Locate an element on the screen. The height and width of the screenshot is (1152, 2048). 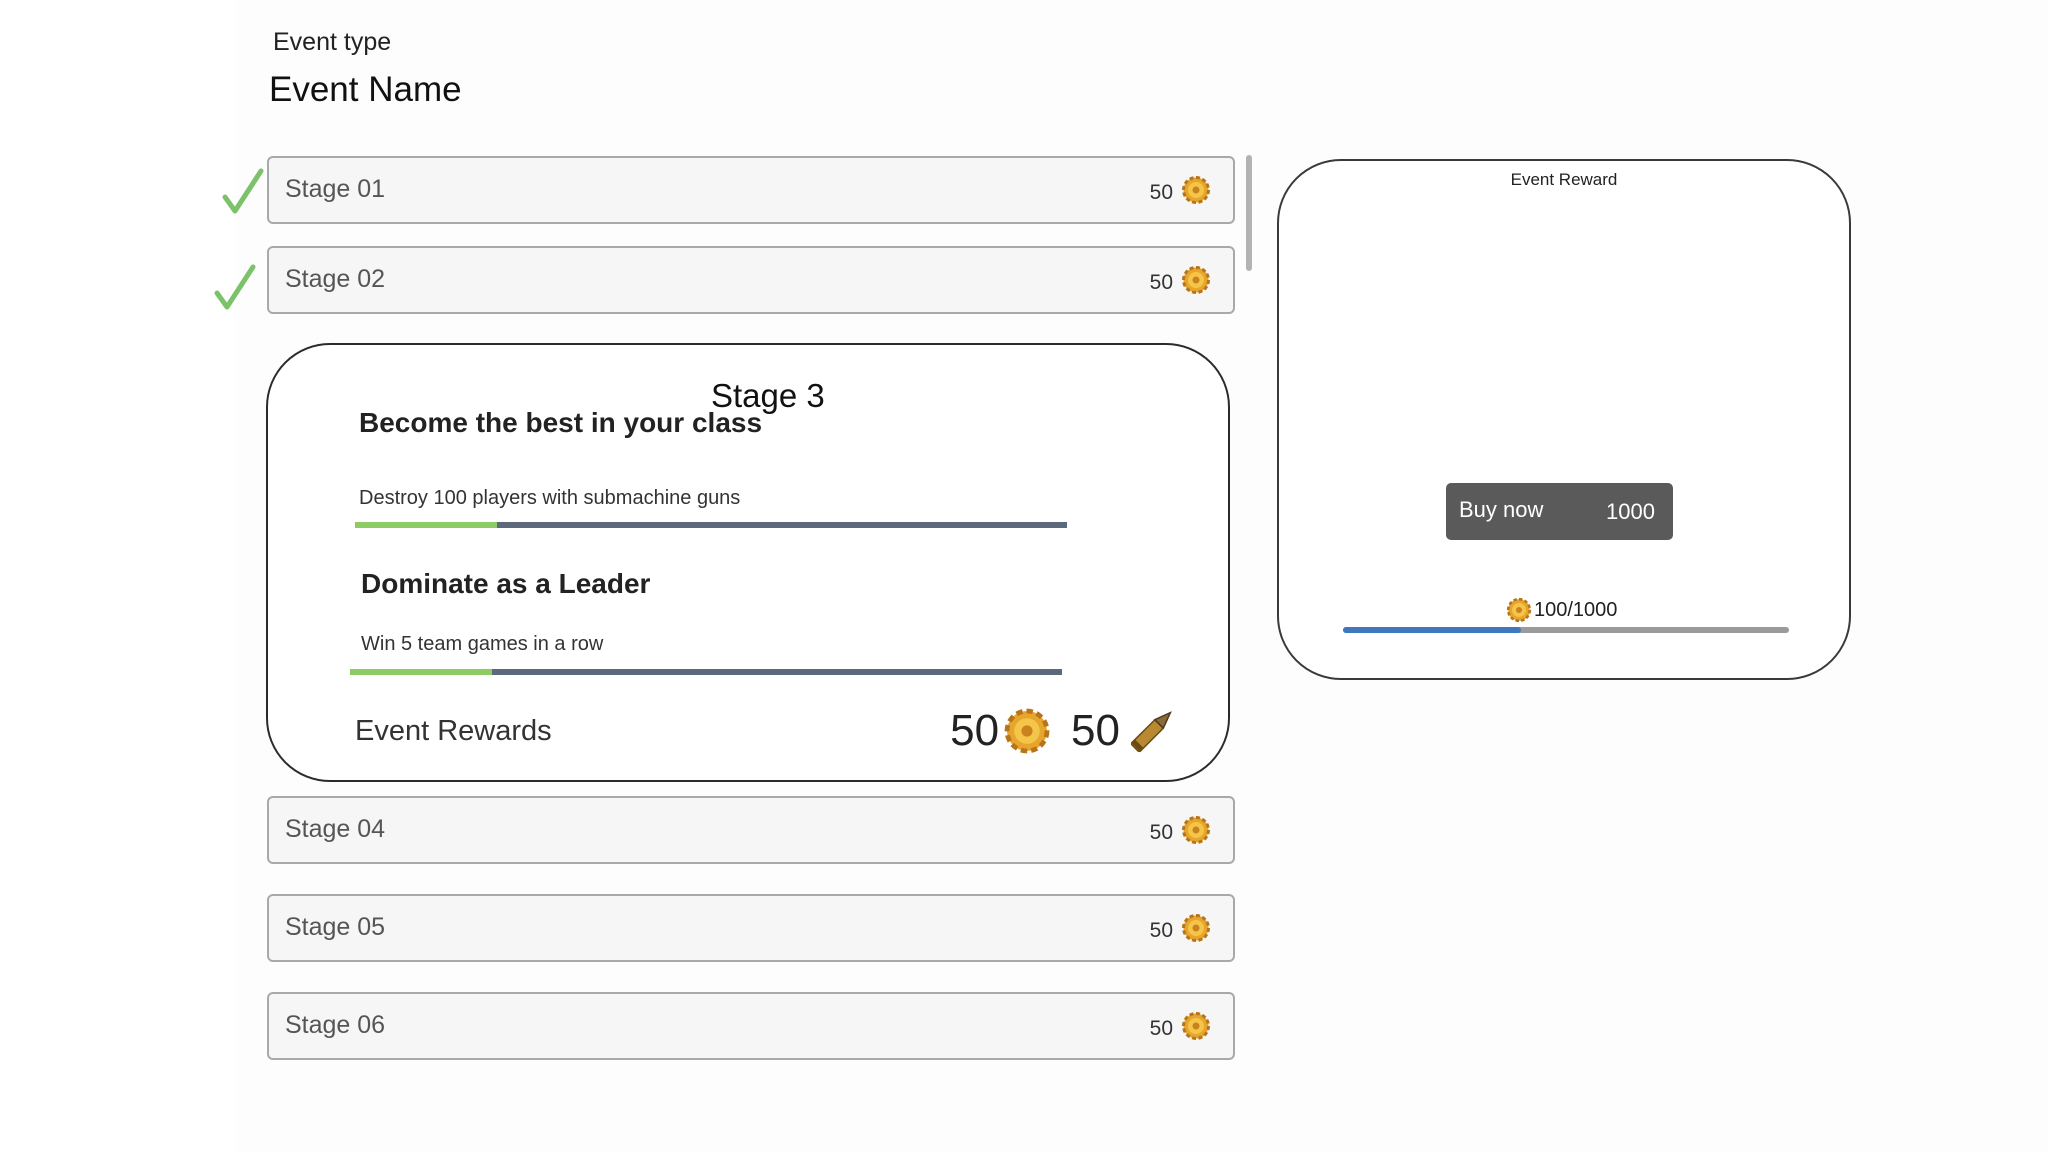
stage-row-01: Stage 01 50 is located at coordinates (751, 190).